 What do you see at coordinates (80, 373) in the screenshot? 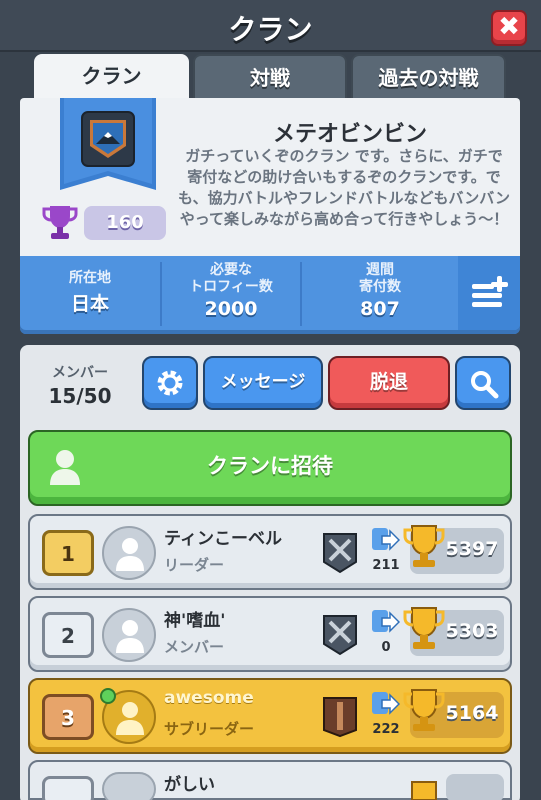
I see `members-label: メンバー` at bounding box center [80, 373].